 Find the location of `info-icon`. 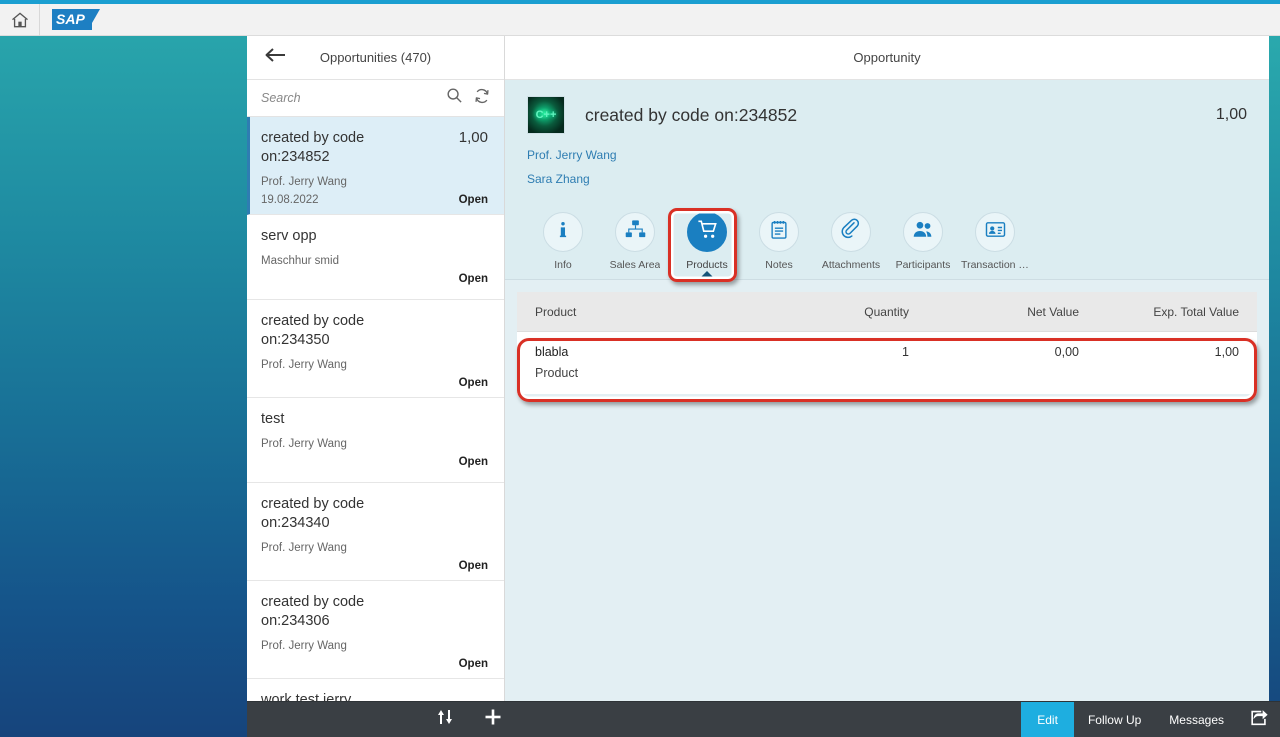

info-icon is located at coordinates (563, 232).